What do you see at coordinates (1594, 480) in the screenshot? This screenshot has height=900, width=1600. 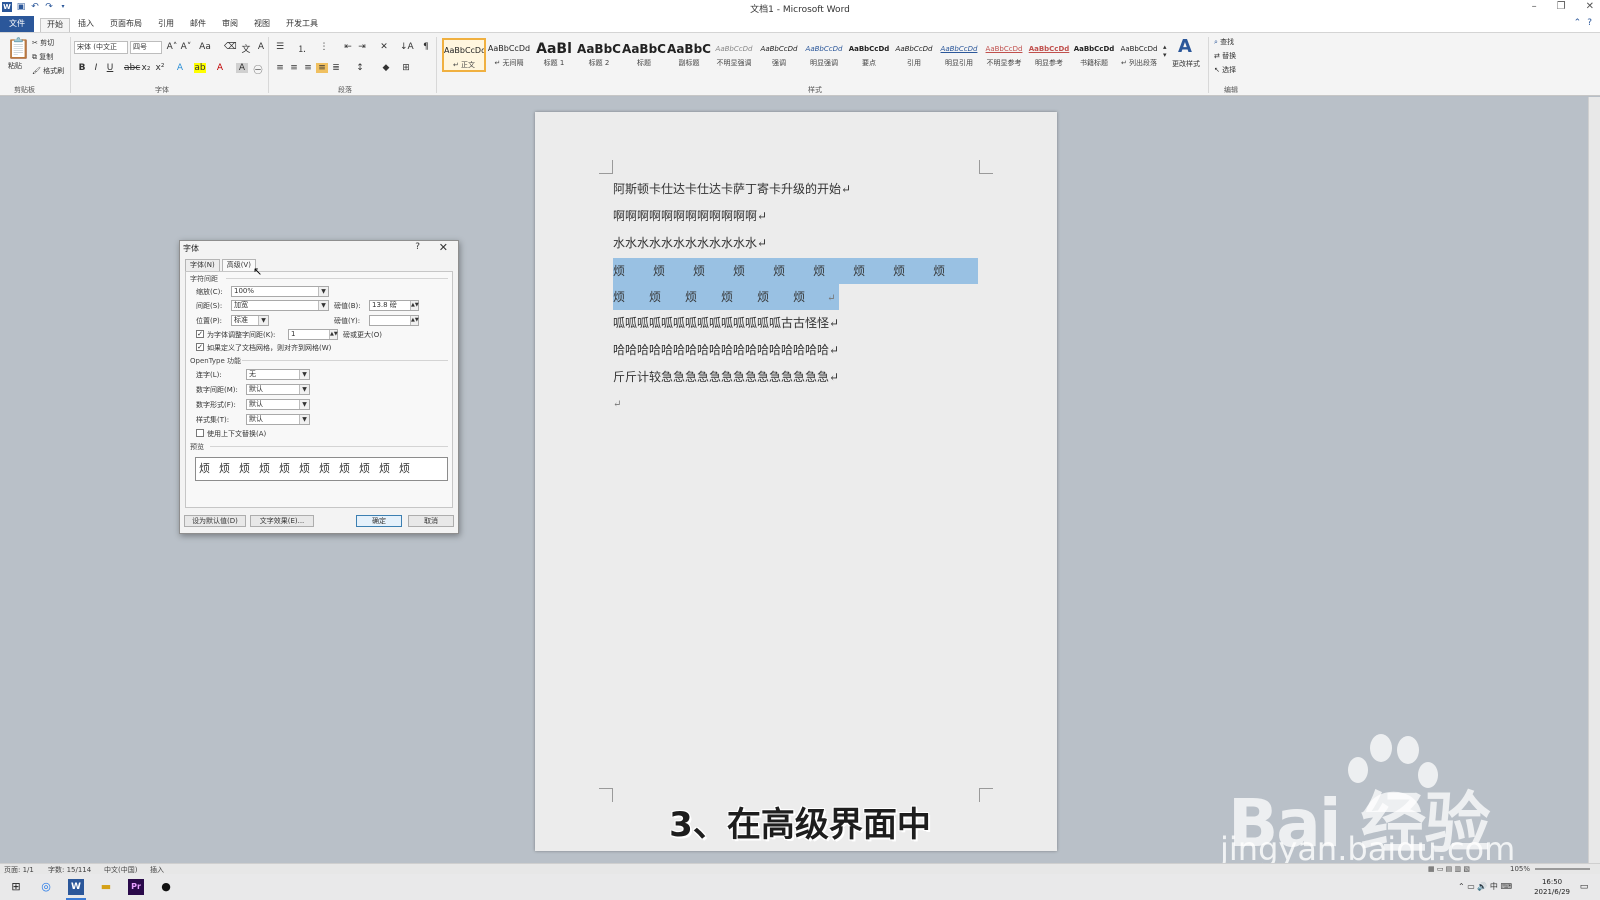 I see `vertical-scrollbar` at bounding box center [1594, 480].